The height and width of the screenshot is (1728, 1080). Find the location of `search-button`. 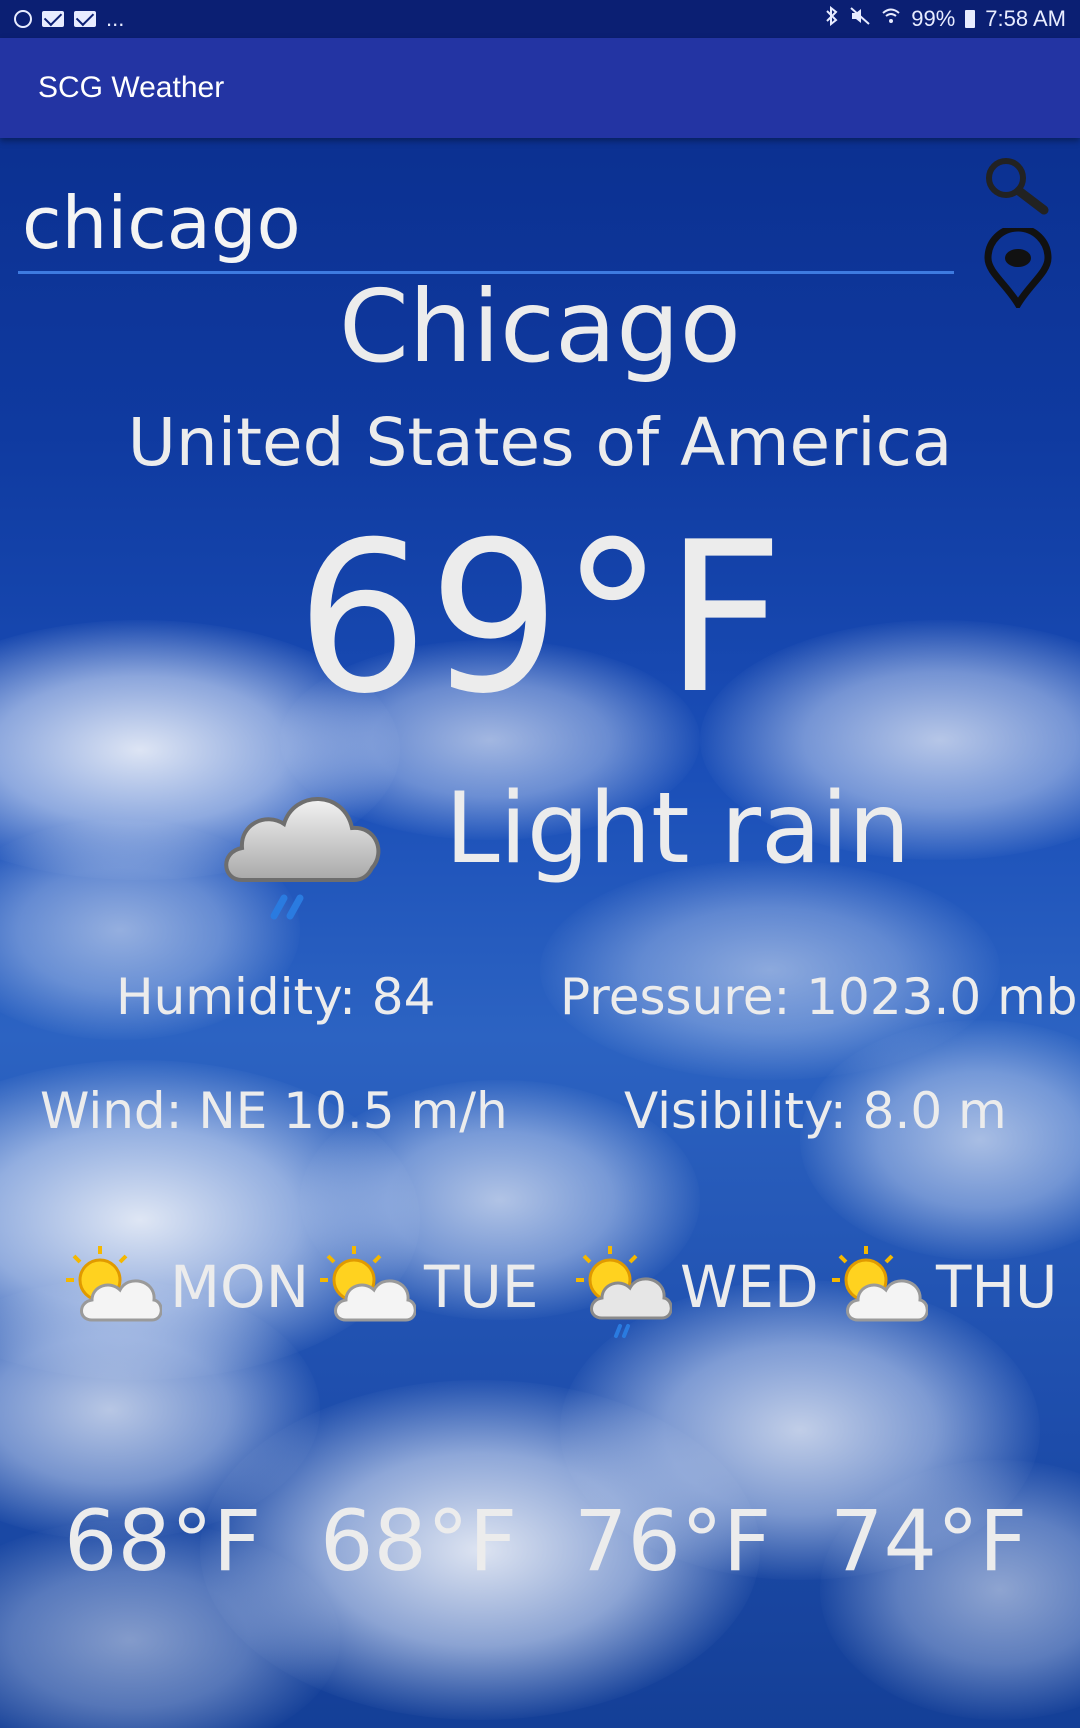

search-button is located at coordinates (1016, 190).